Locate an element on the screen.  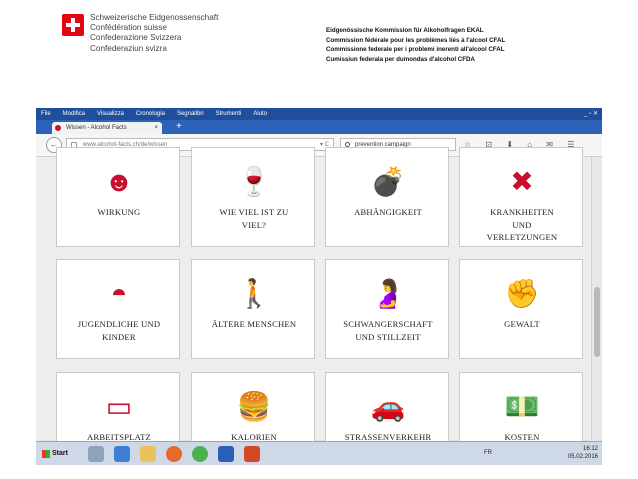
powershell-icon is located at coordinates (122, 454).